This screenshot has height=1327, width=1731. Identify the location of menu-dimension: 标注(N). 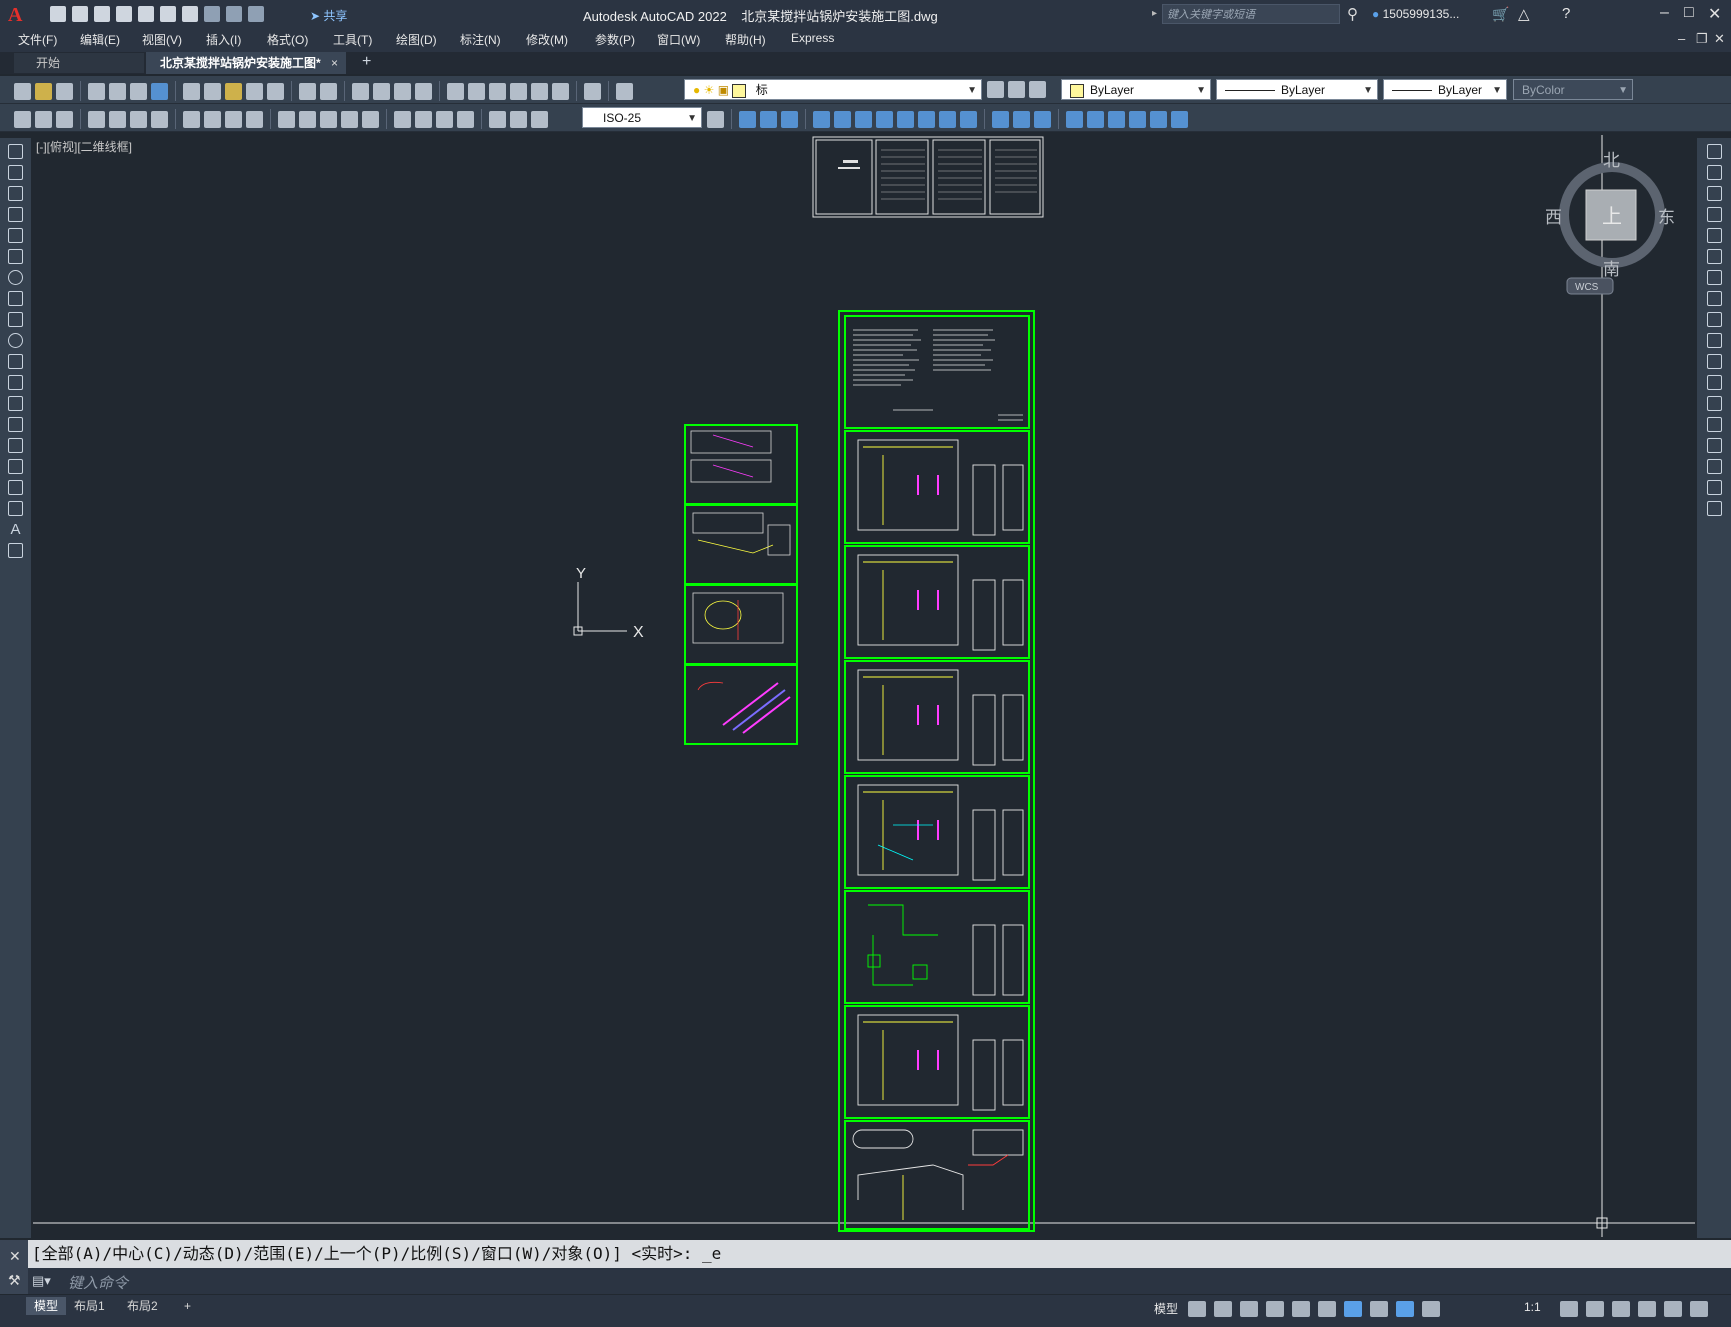
(480, 39).